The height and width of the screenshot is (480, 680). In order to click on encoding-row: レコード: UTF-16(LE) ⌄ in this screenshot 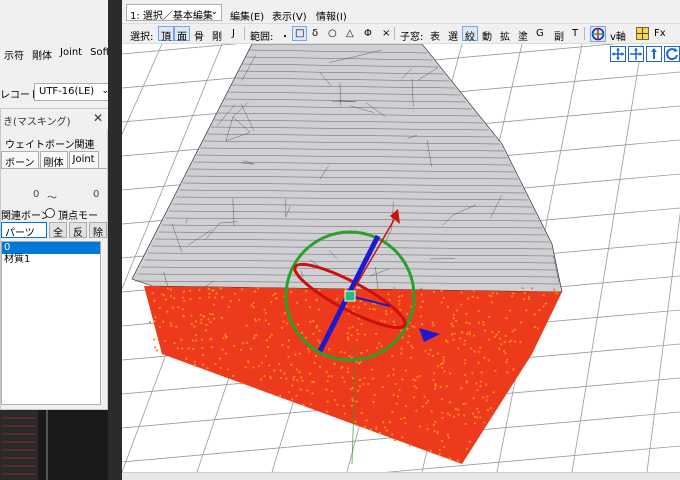, I will do `click(60, 93)`.